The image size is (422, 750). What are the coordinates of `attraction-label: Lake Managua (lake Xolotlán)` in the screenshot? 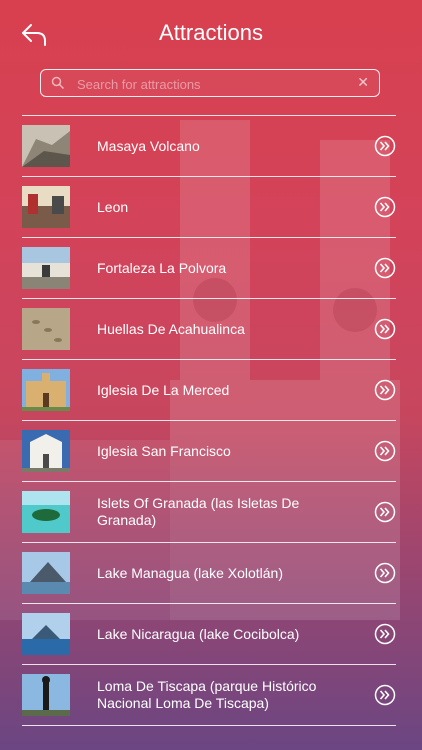 It's located at (190, 572).